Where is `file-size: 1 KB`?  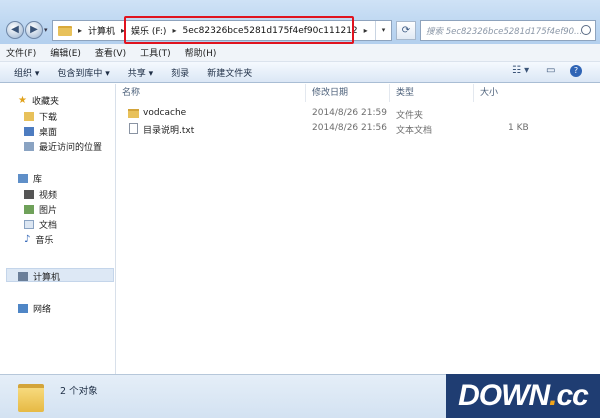 file-size: 1 KB is located at coordinates (518, 128).